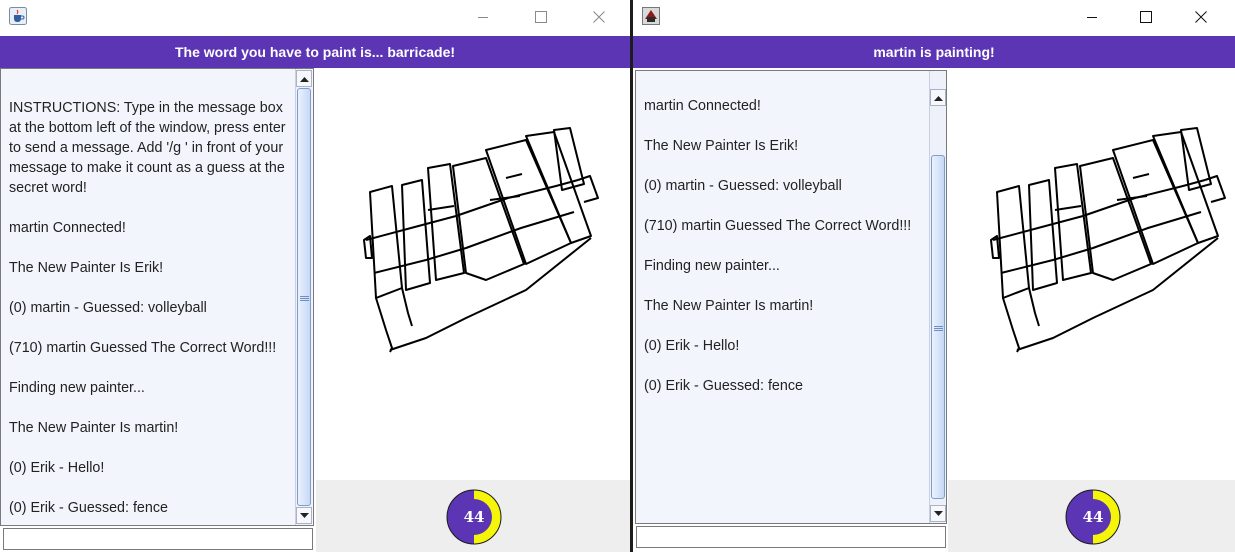  I want to click on game-icon, so click(651, 16).